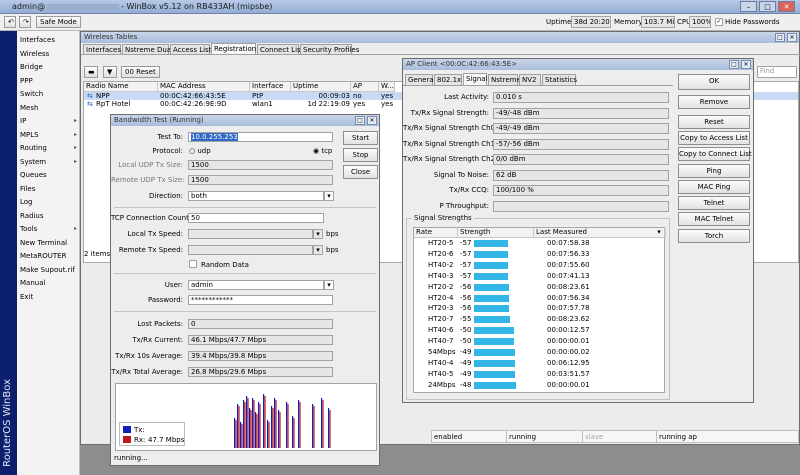 Image resolution: width=800 pixels, height=475 pixels. Describe the element at coordinates (256, 285) in the screenshot. I see `user-input: admin` at that location.